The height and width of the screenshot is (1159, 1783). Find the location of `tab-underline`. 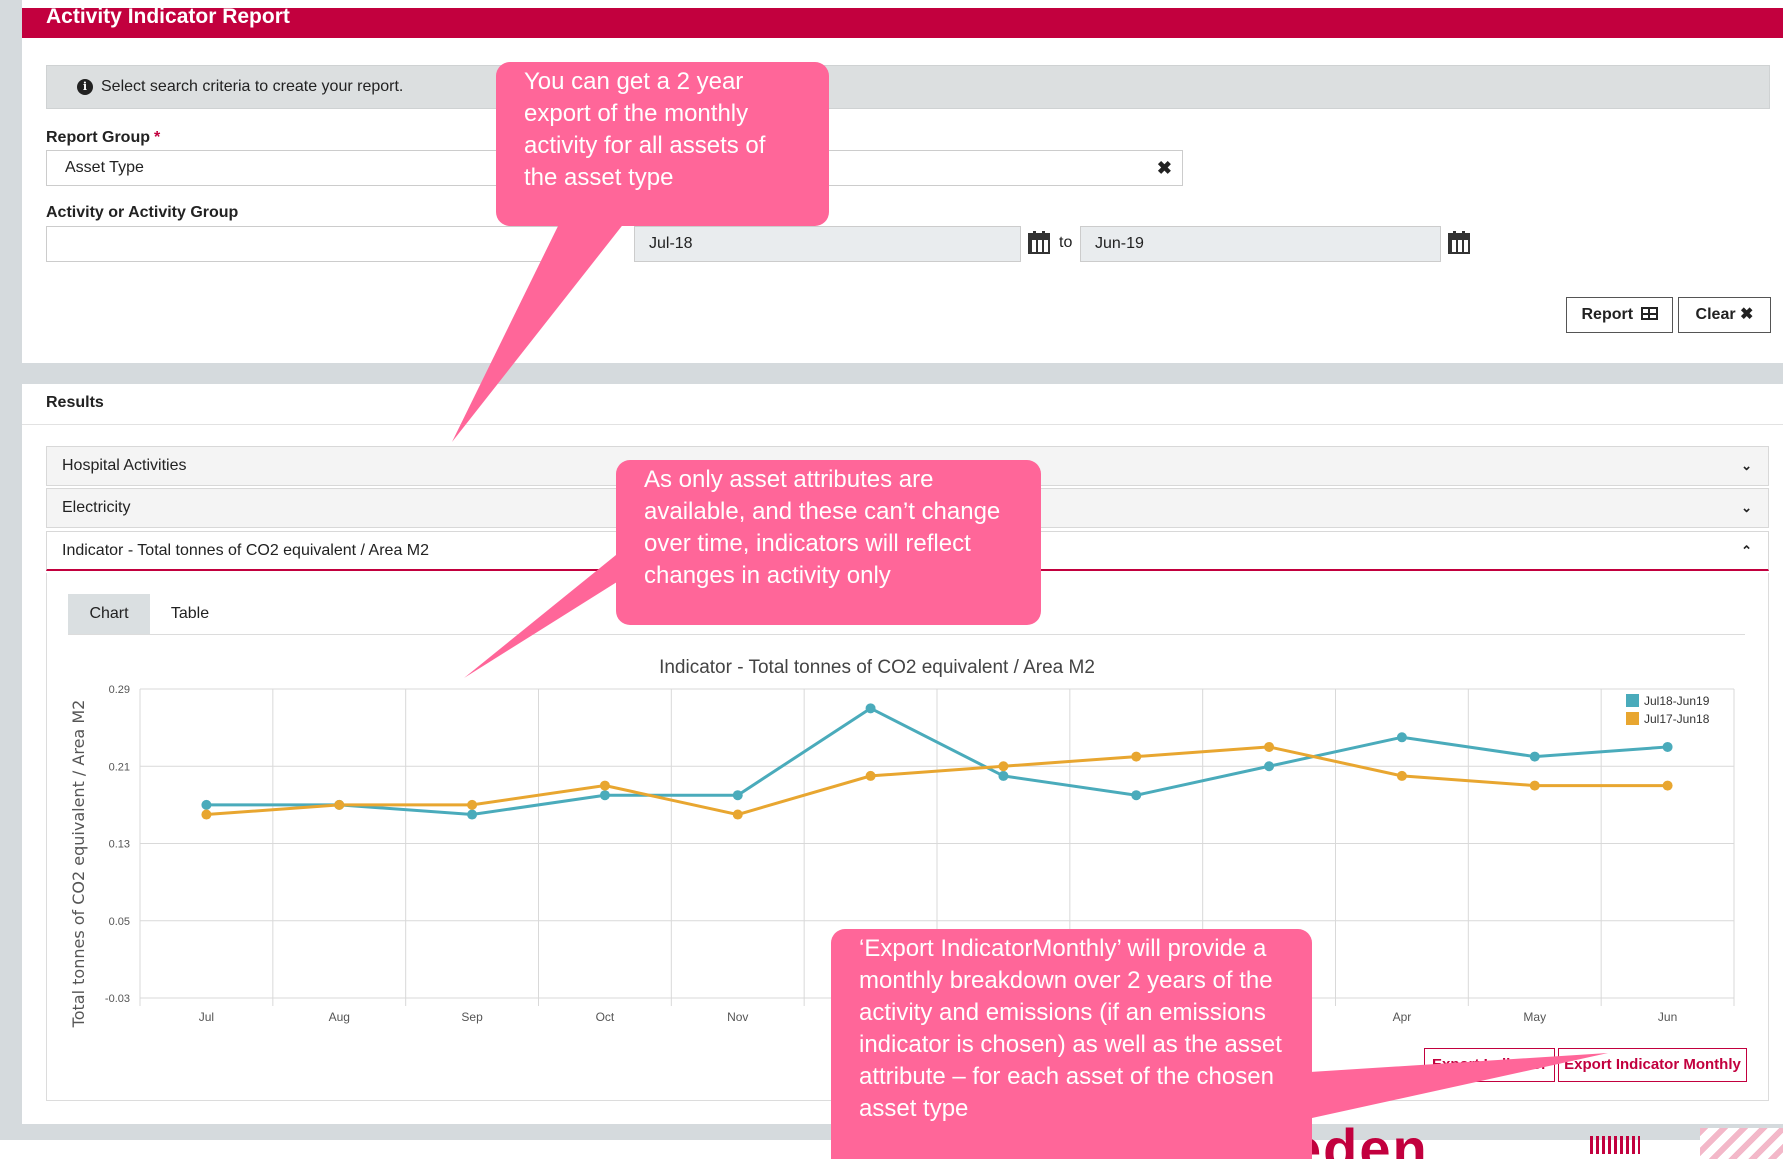

tab-underline is located at coordinates (906, 634).